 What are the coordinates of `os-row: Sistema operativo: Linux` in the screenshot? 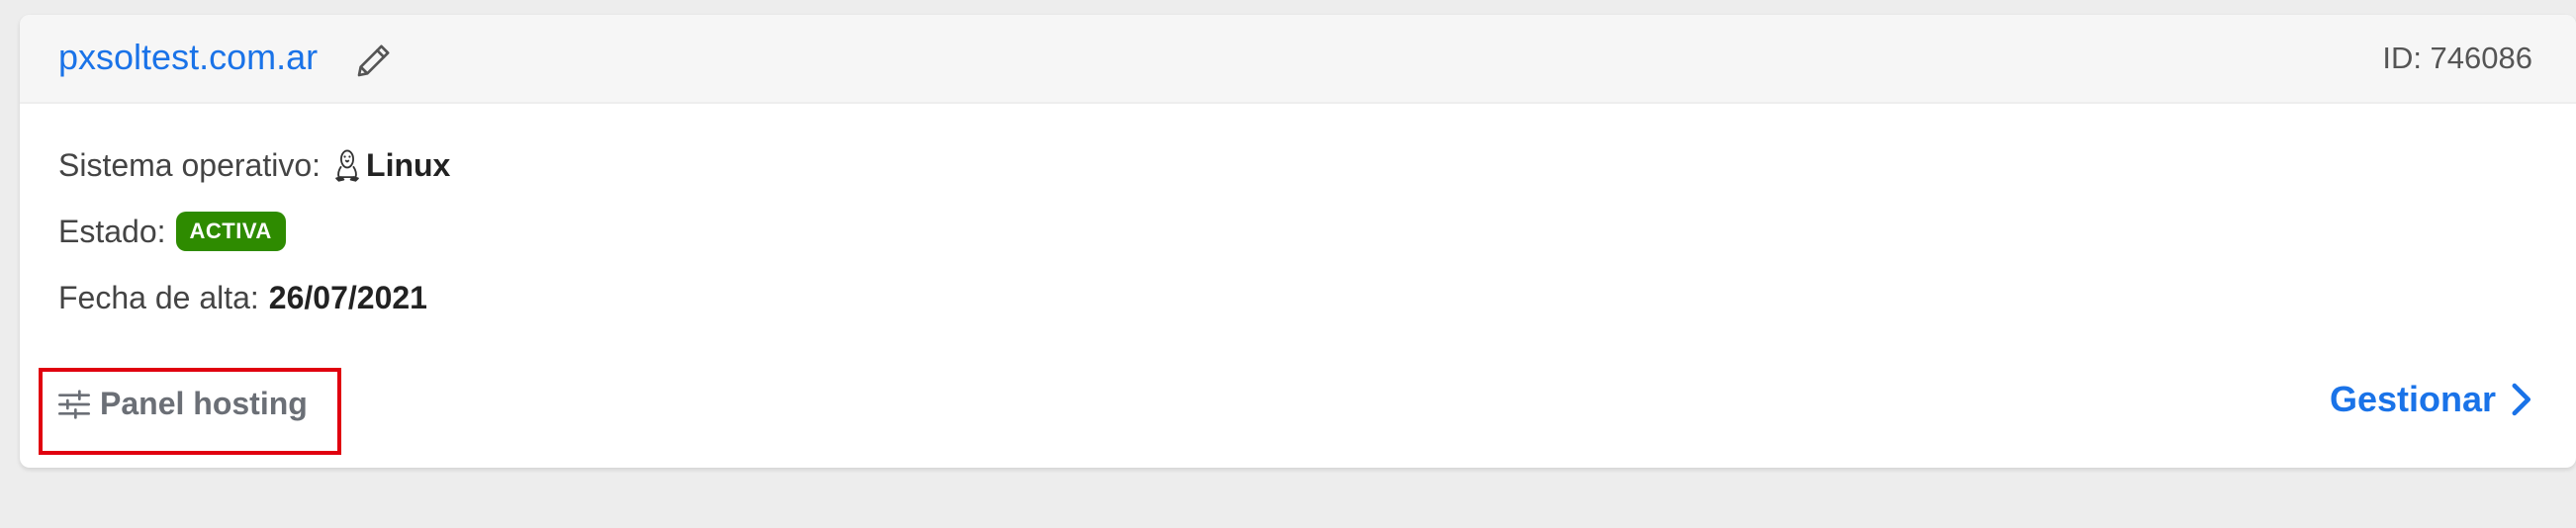 It's located at (254, 165).